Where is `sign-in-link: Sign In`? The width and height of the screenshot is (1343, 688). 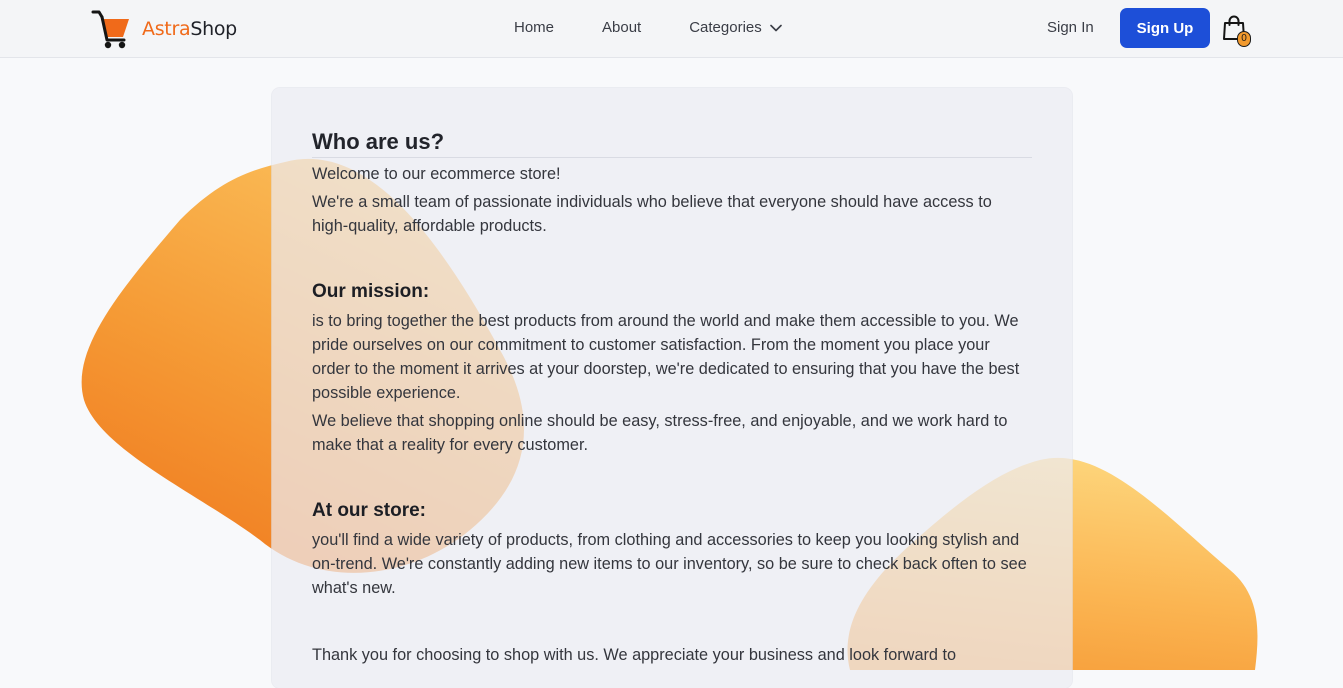 sign-in-link: Sign In is located at coordinates (1070, 27).